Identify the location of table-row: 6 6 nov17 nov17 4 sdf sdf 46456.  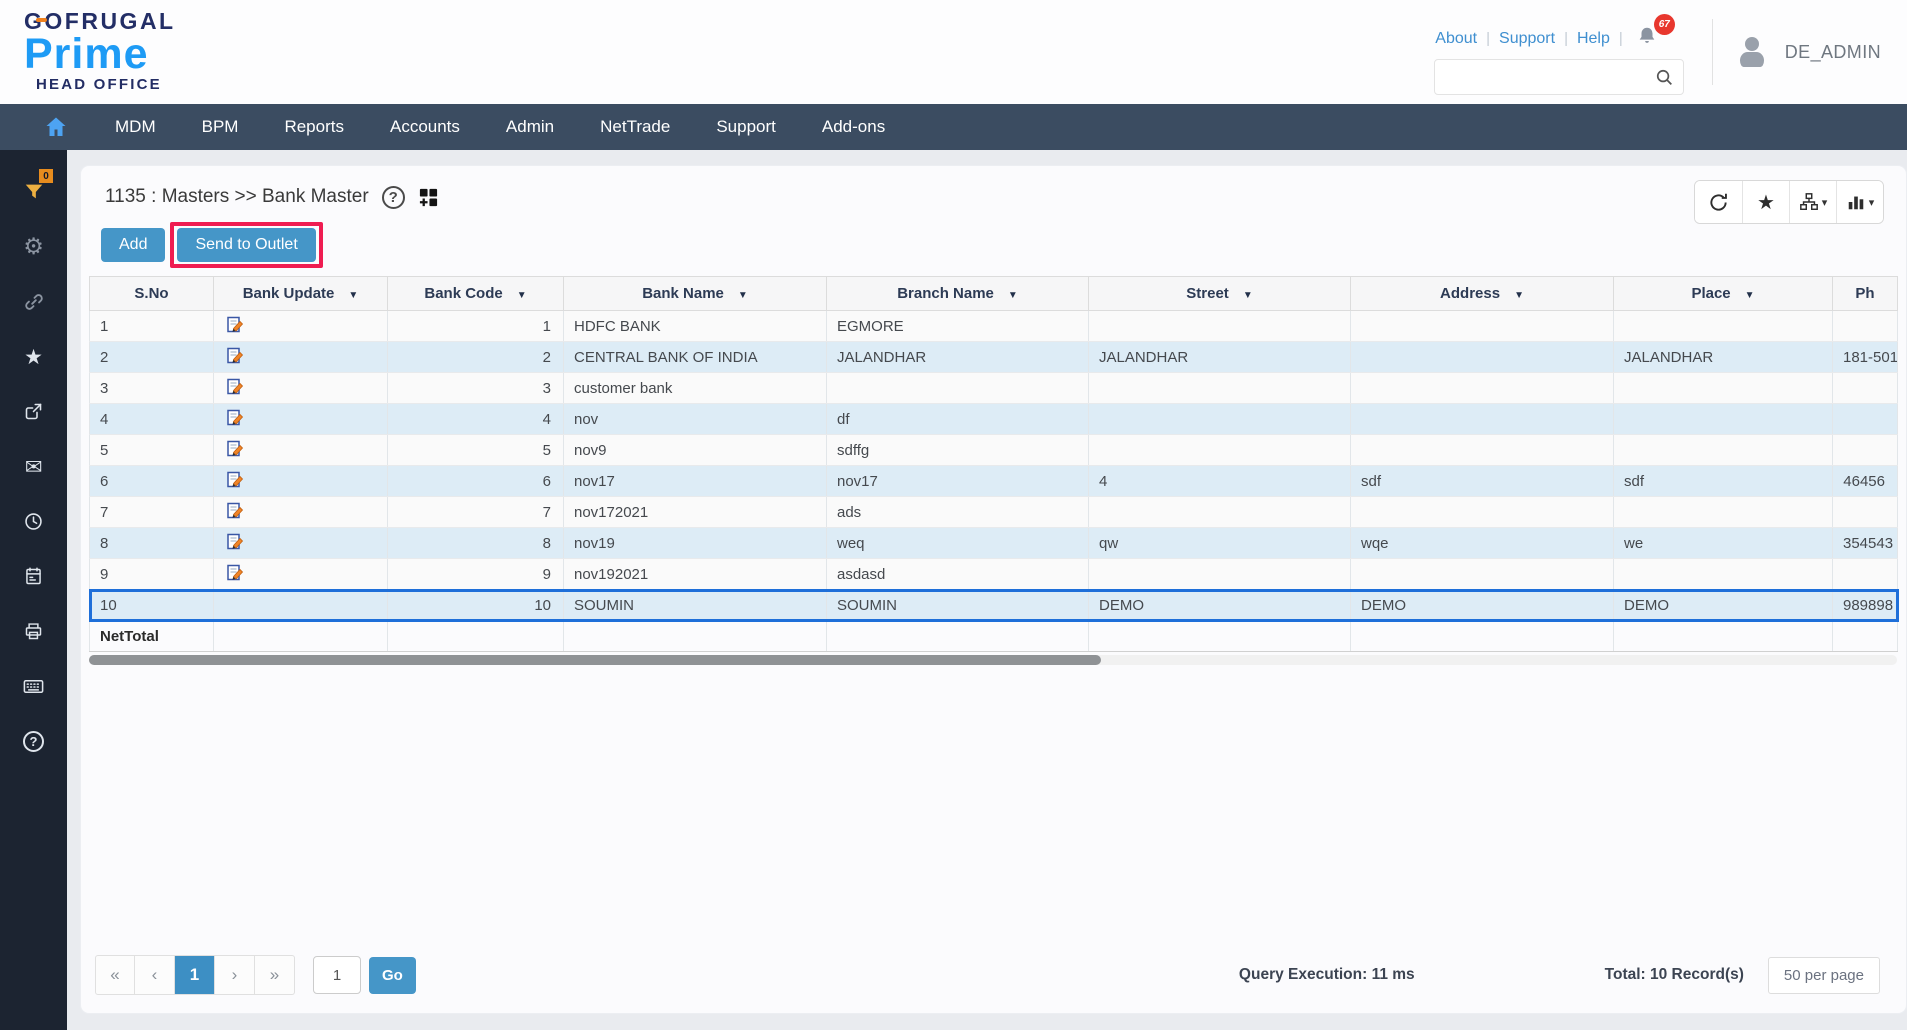
(993, 481).